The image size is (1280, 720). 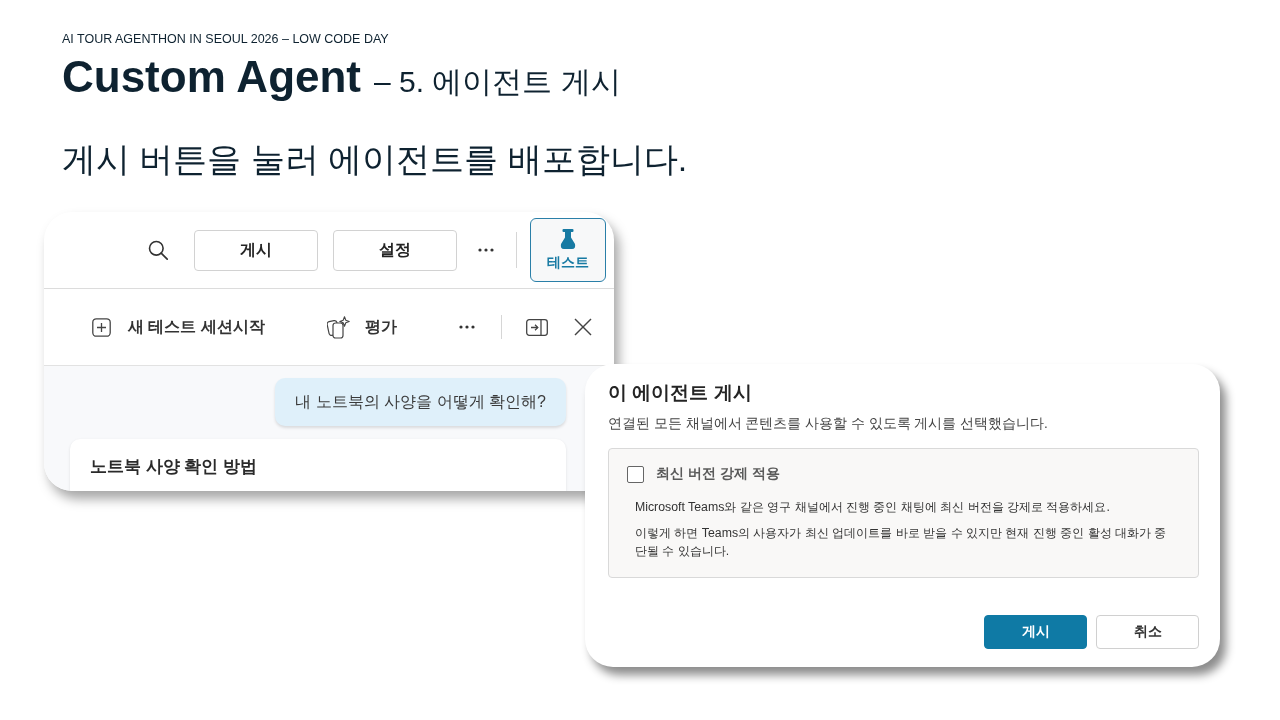 I want to click on page-title: Custom Agent, so click(x=212, y=77).